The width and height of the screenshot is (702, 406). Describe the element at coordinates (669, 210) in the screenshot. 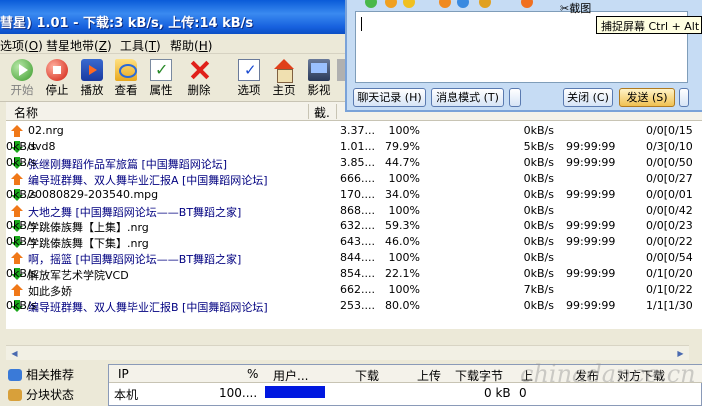

I see `peer-count: 0/0[0/42` at that location.